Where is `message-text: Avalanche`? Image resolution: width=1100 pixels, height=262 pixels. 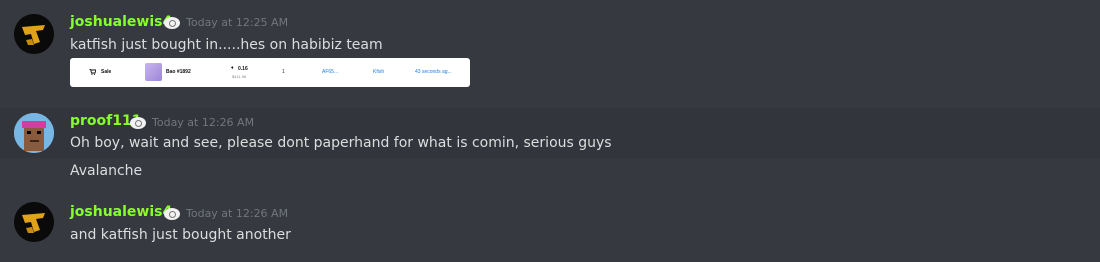
message-text: Avalanche is located at coordinates (106, 171).